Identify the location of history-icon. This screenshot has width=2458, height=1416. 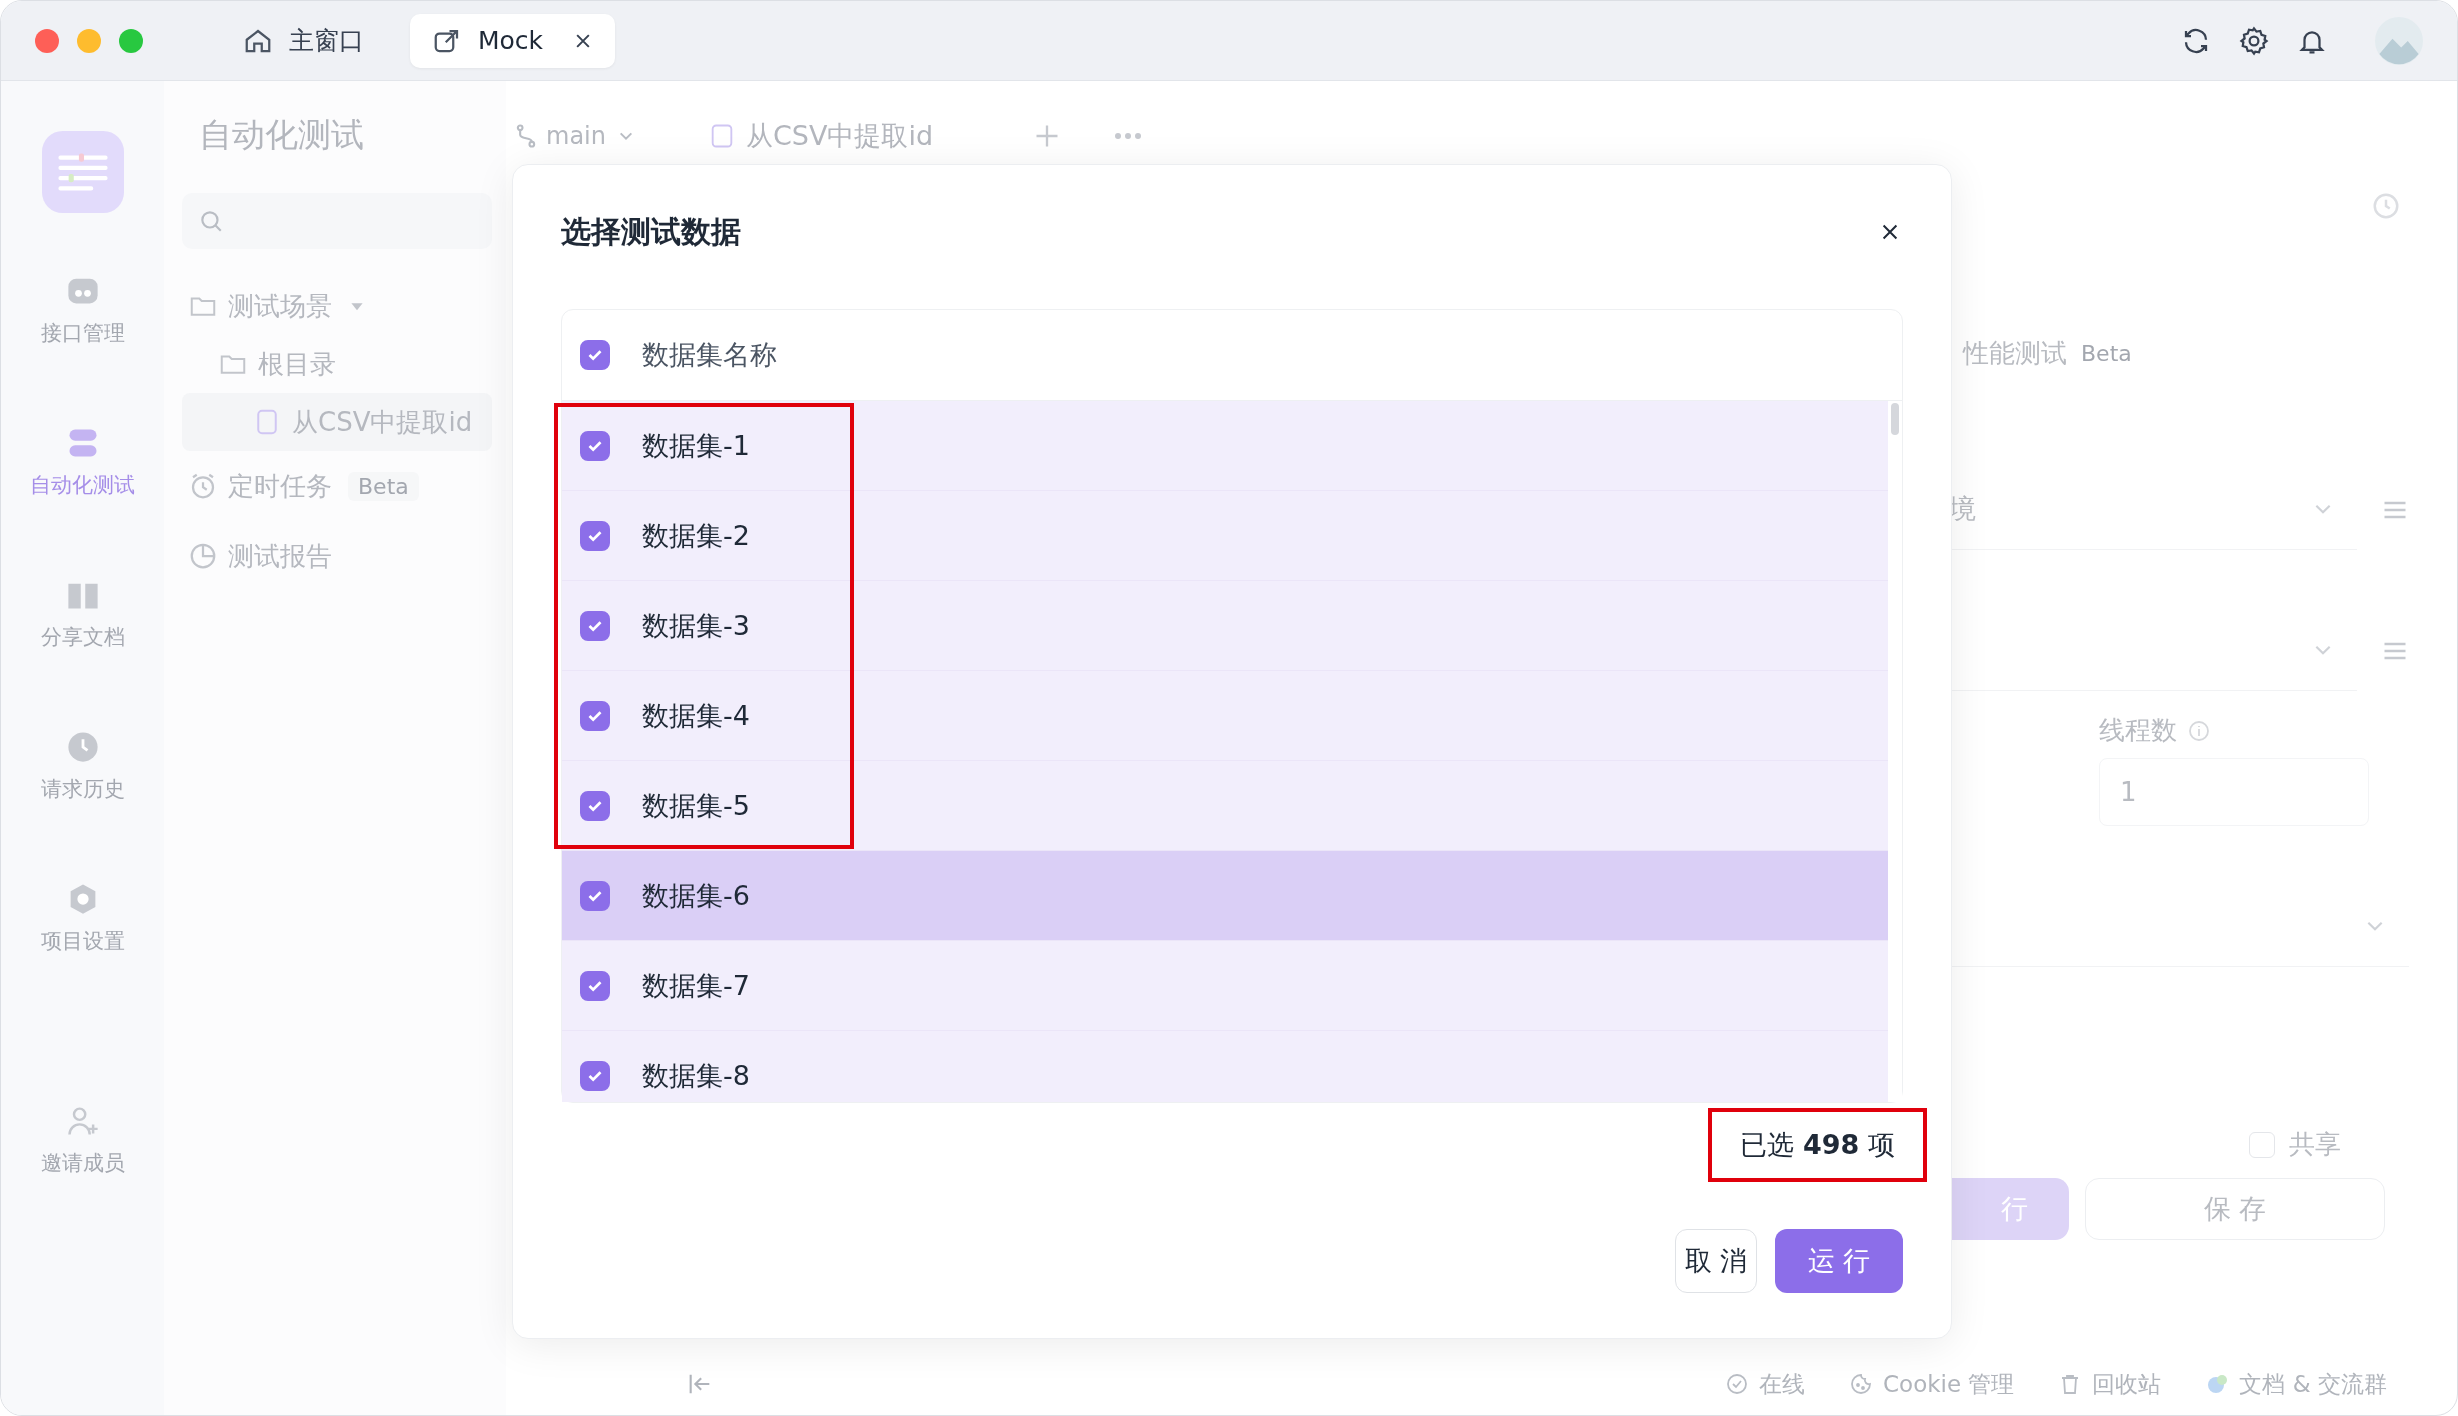
(2386, 206).